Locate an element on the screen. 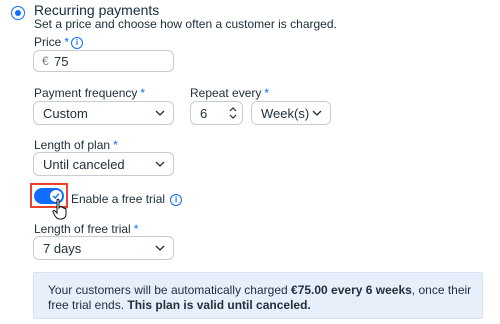 The height and width of the screenshot is (324, 500). length-of-plan-select: Until canceled is located at coordinates (103, 164).